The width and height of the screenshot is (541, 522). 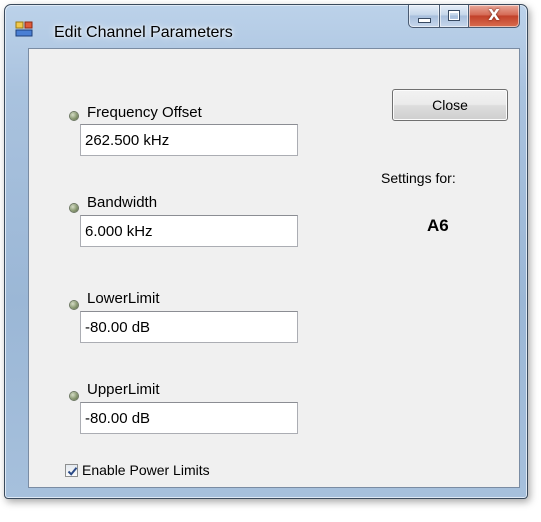 I want to click on settings-for-value: A6, so click(x=438, y=225).